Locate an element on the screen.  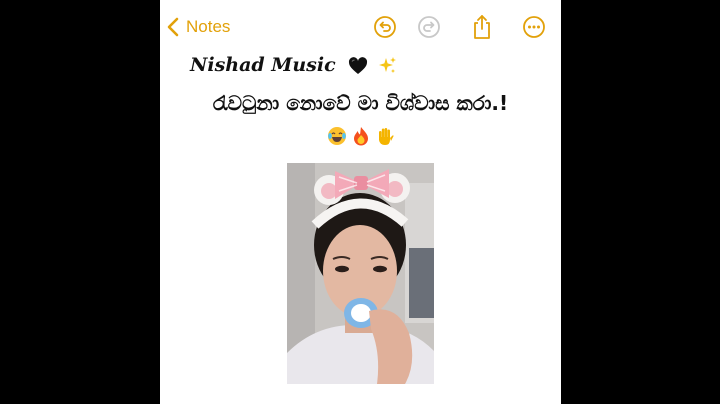
sparkles-emoji is located at coordinates (387, 65).